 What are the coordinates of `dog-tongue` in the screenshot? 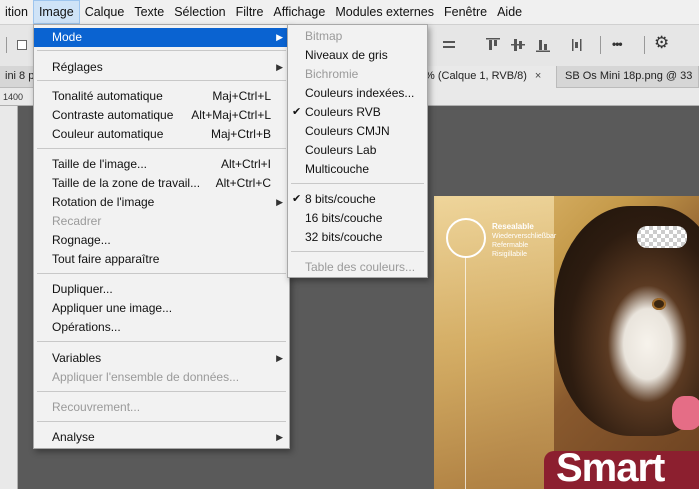 It's located at (685, 413).